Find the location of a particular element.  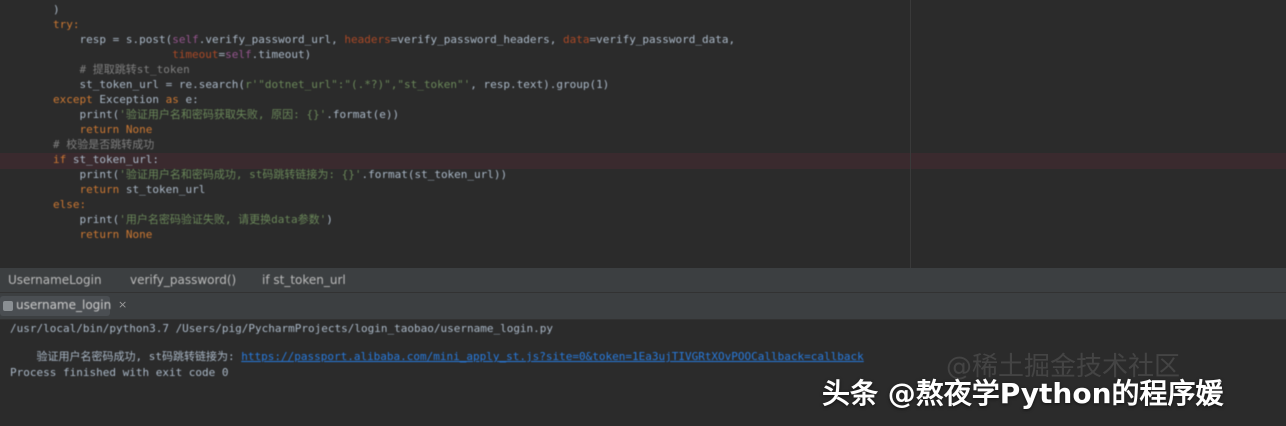

code-token: except is located at coordinates (76, 99).